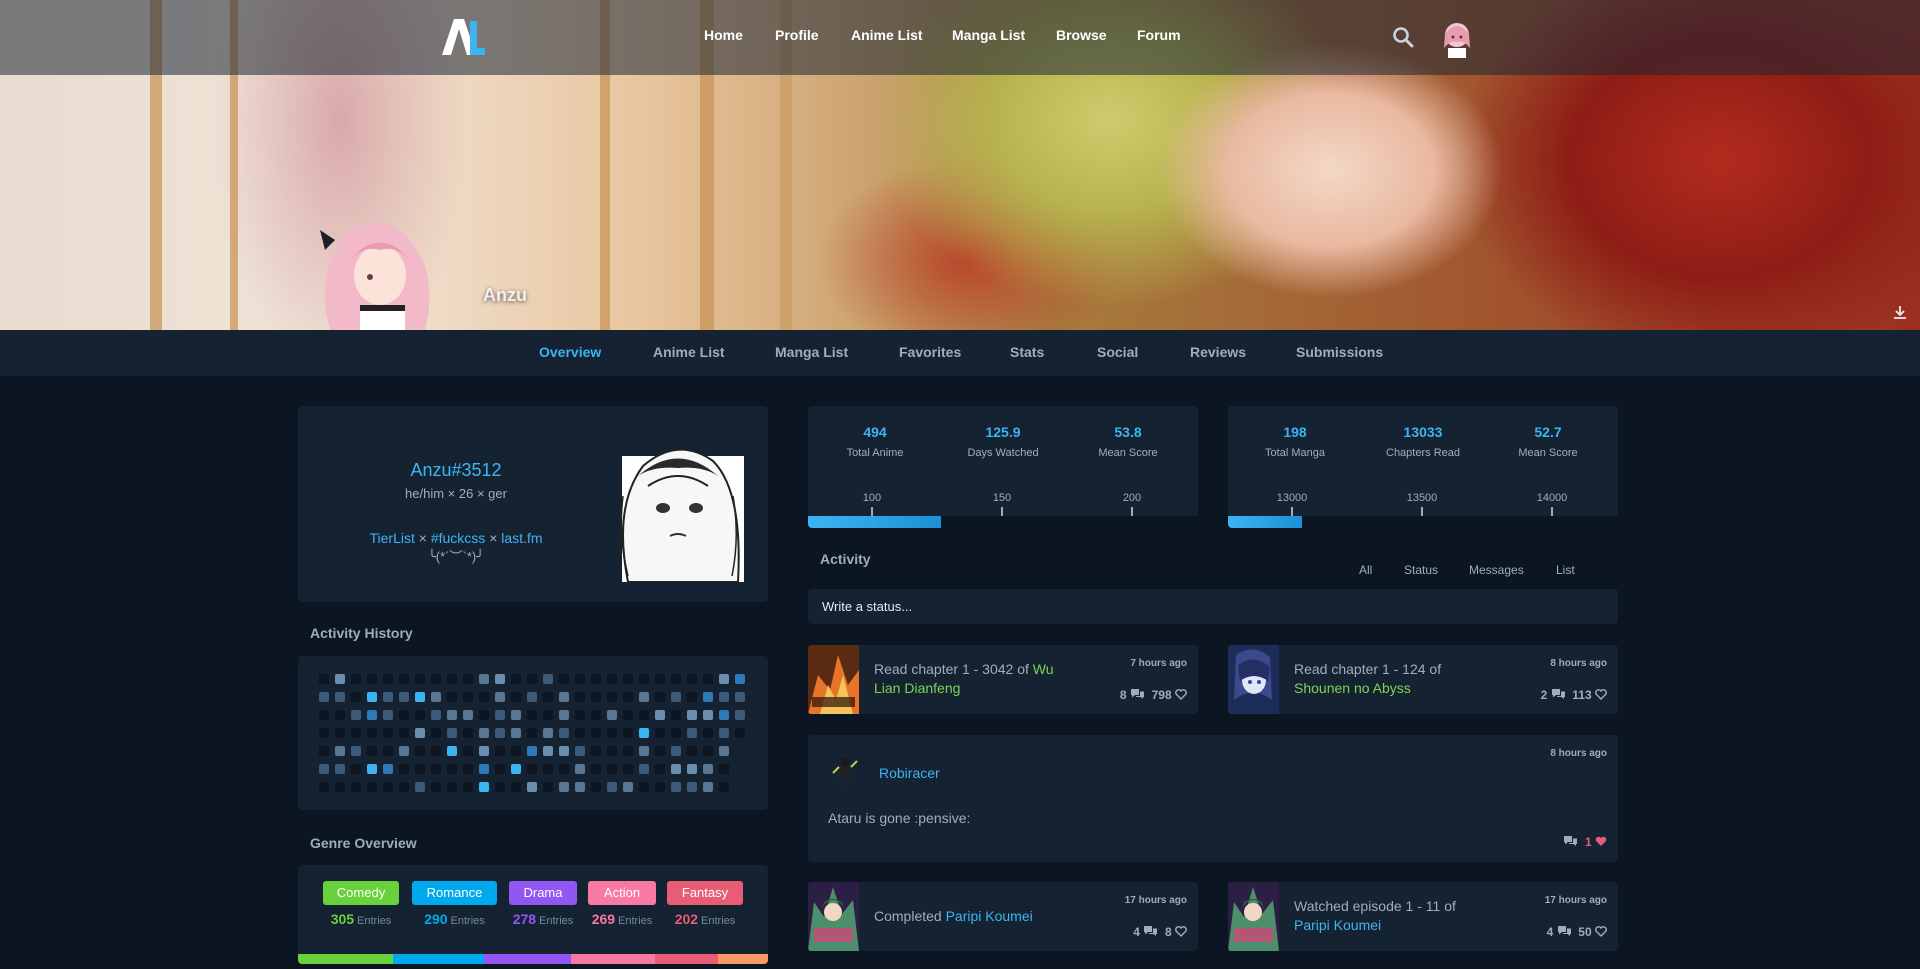 The height and width of the screenshot is (969, 1920). What do you see at coordinates (1150, 931) in the screenshot?
I see `comments-icon` at bounding box center [1150, 931].